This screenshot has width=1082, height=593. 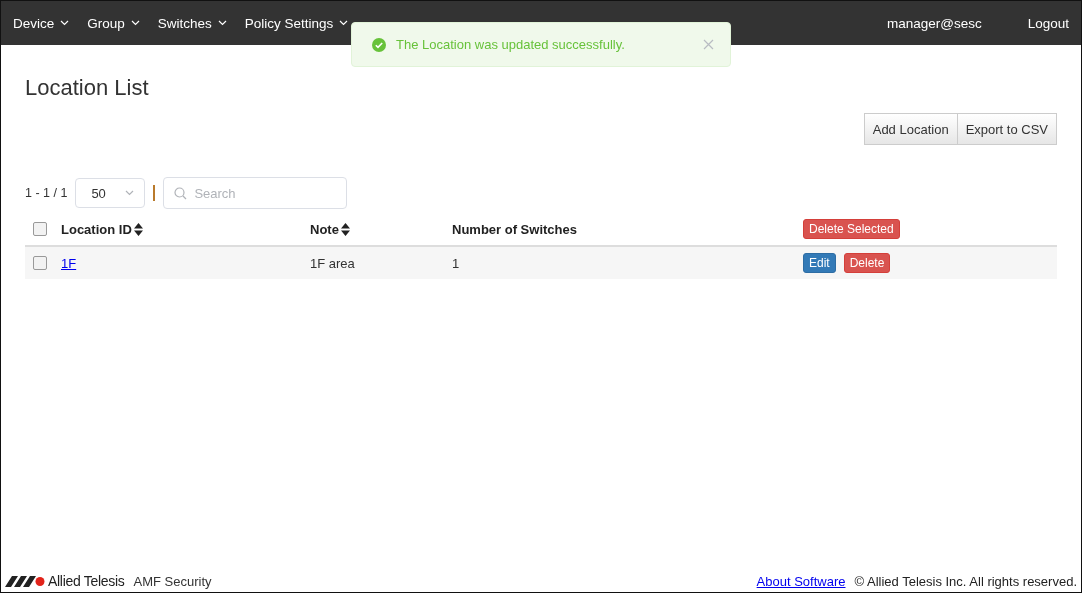 What do you see at coordinates (627, 229) in the screenshot?
I see `column-header: Number of Switches` at bounding box center [627, 229].